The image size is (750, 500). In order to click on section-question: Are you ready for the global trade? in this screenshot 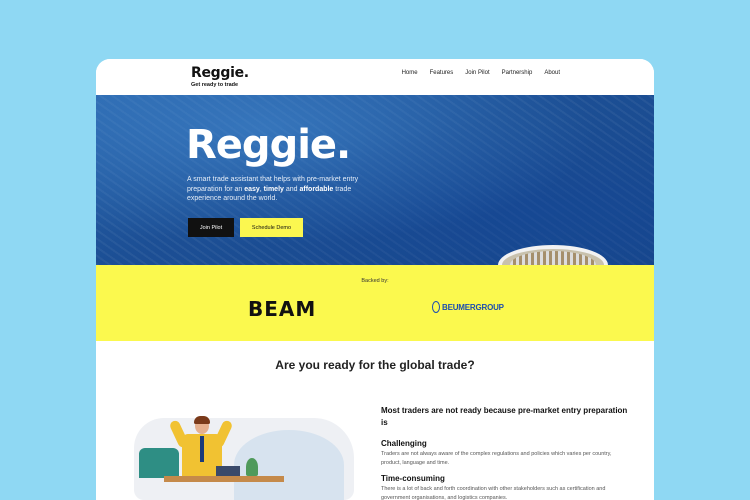, I will do `click(375, 365)`.